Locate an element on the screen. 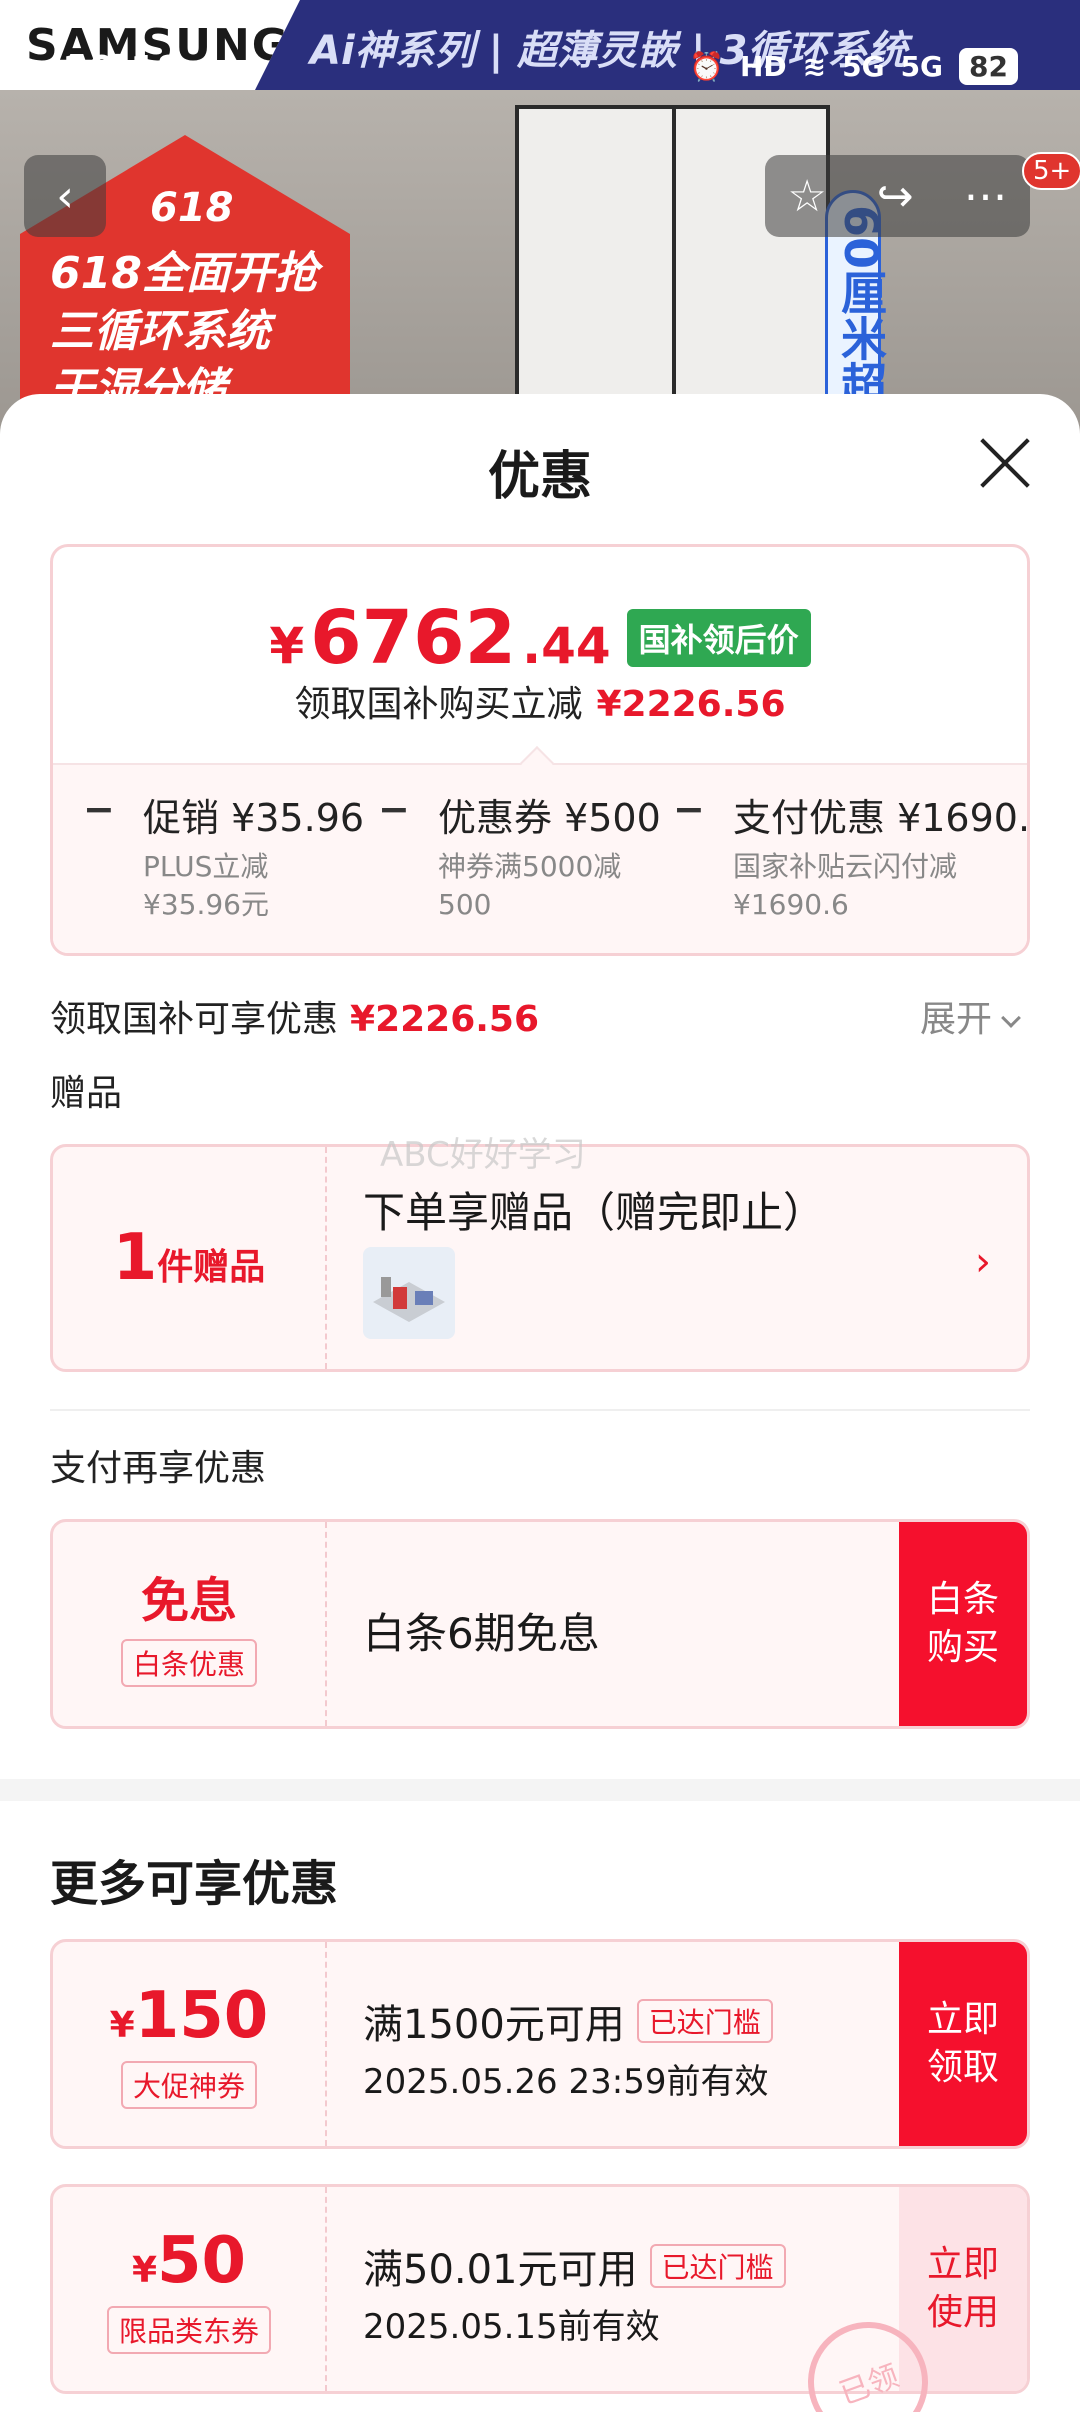 The image size is (1080, 2412). deduction-desc: 国家补贴云闪付减 ¥1690.6 is located at coordinates (845, 885).